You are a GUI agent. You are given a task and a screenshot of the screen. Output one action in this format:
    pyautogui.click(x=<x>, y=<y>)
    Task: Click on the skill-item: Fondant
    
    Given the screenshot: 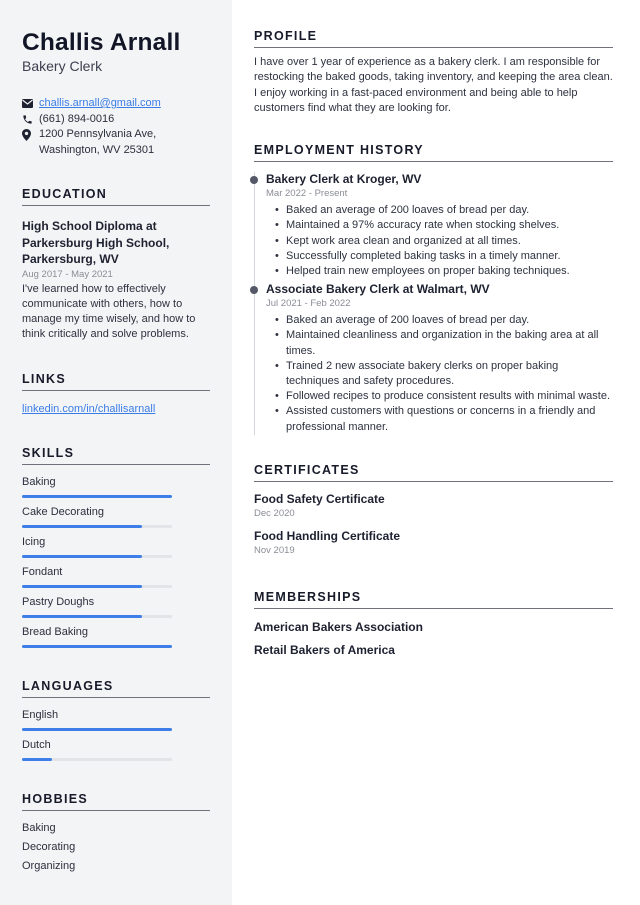 What is the action you would take?
    pyautogui.click(x=116, y=576)
    